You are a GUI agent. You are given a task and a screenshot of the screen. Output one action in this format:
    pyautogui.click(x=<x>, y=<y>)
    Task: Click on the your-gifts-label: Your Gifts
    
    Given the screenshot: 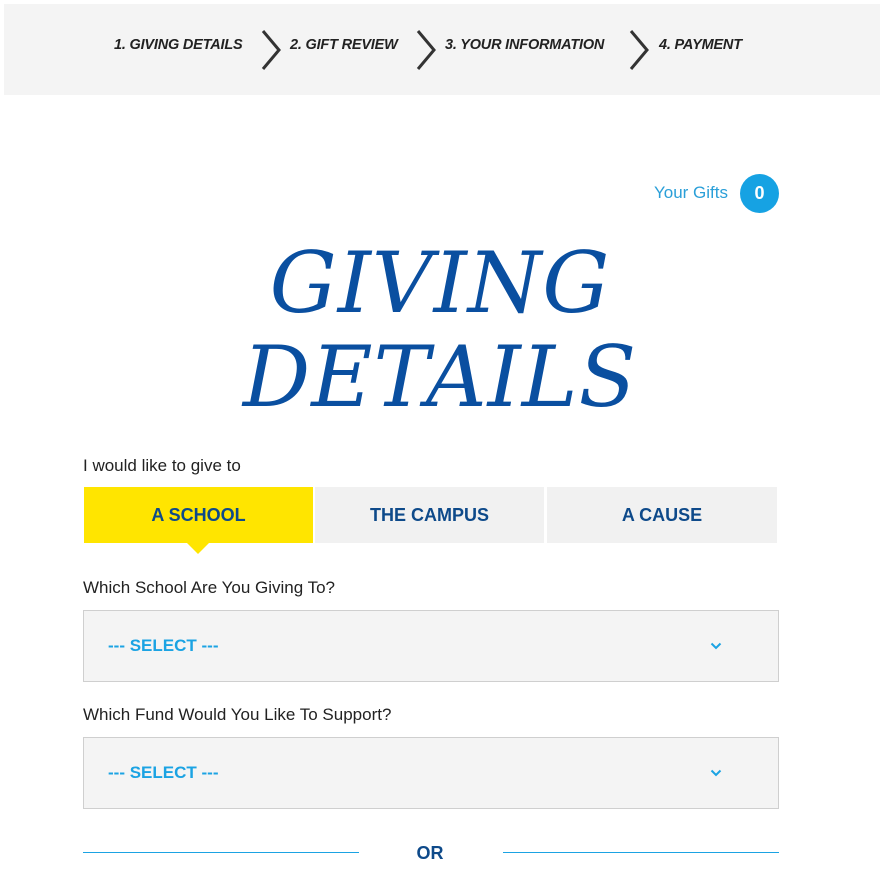 What is the action you would take?
    pyautogui.click(x=690, y=192)
    